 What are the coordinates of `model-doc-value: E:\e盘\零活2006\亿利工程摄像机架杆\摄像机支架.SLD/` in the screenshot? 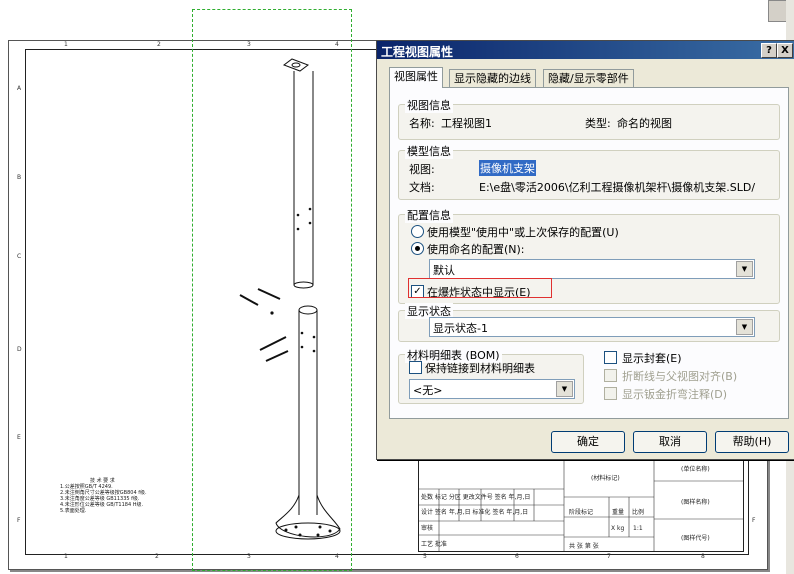 It's located at (617, 187).